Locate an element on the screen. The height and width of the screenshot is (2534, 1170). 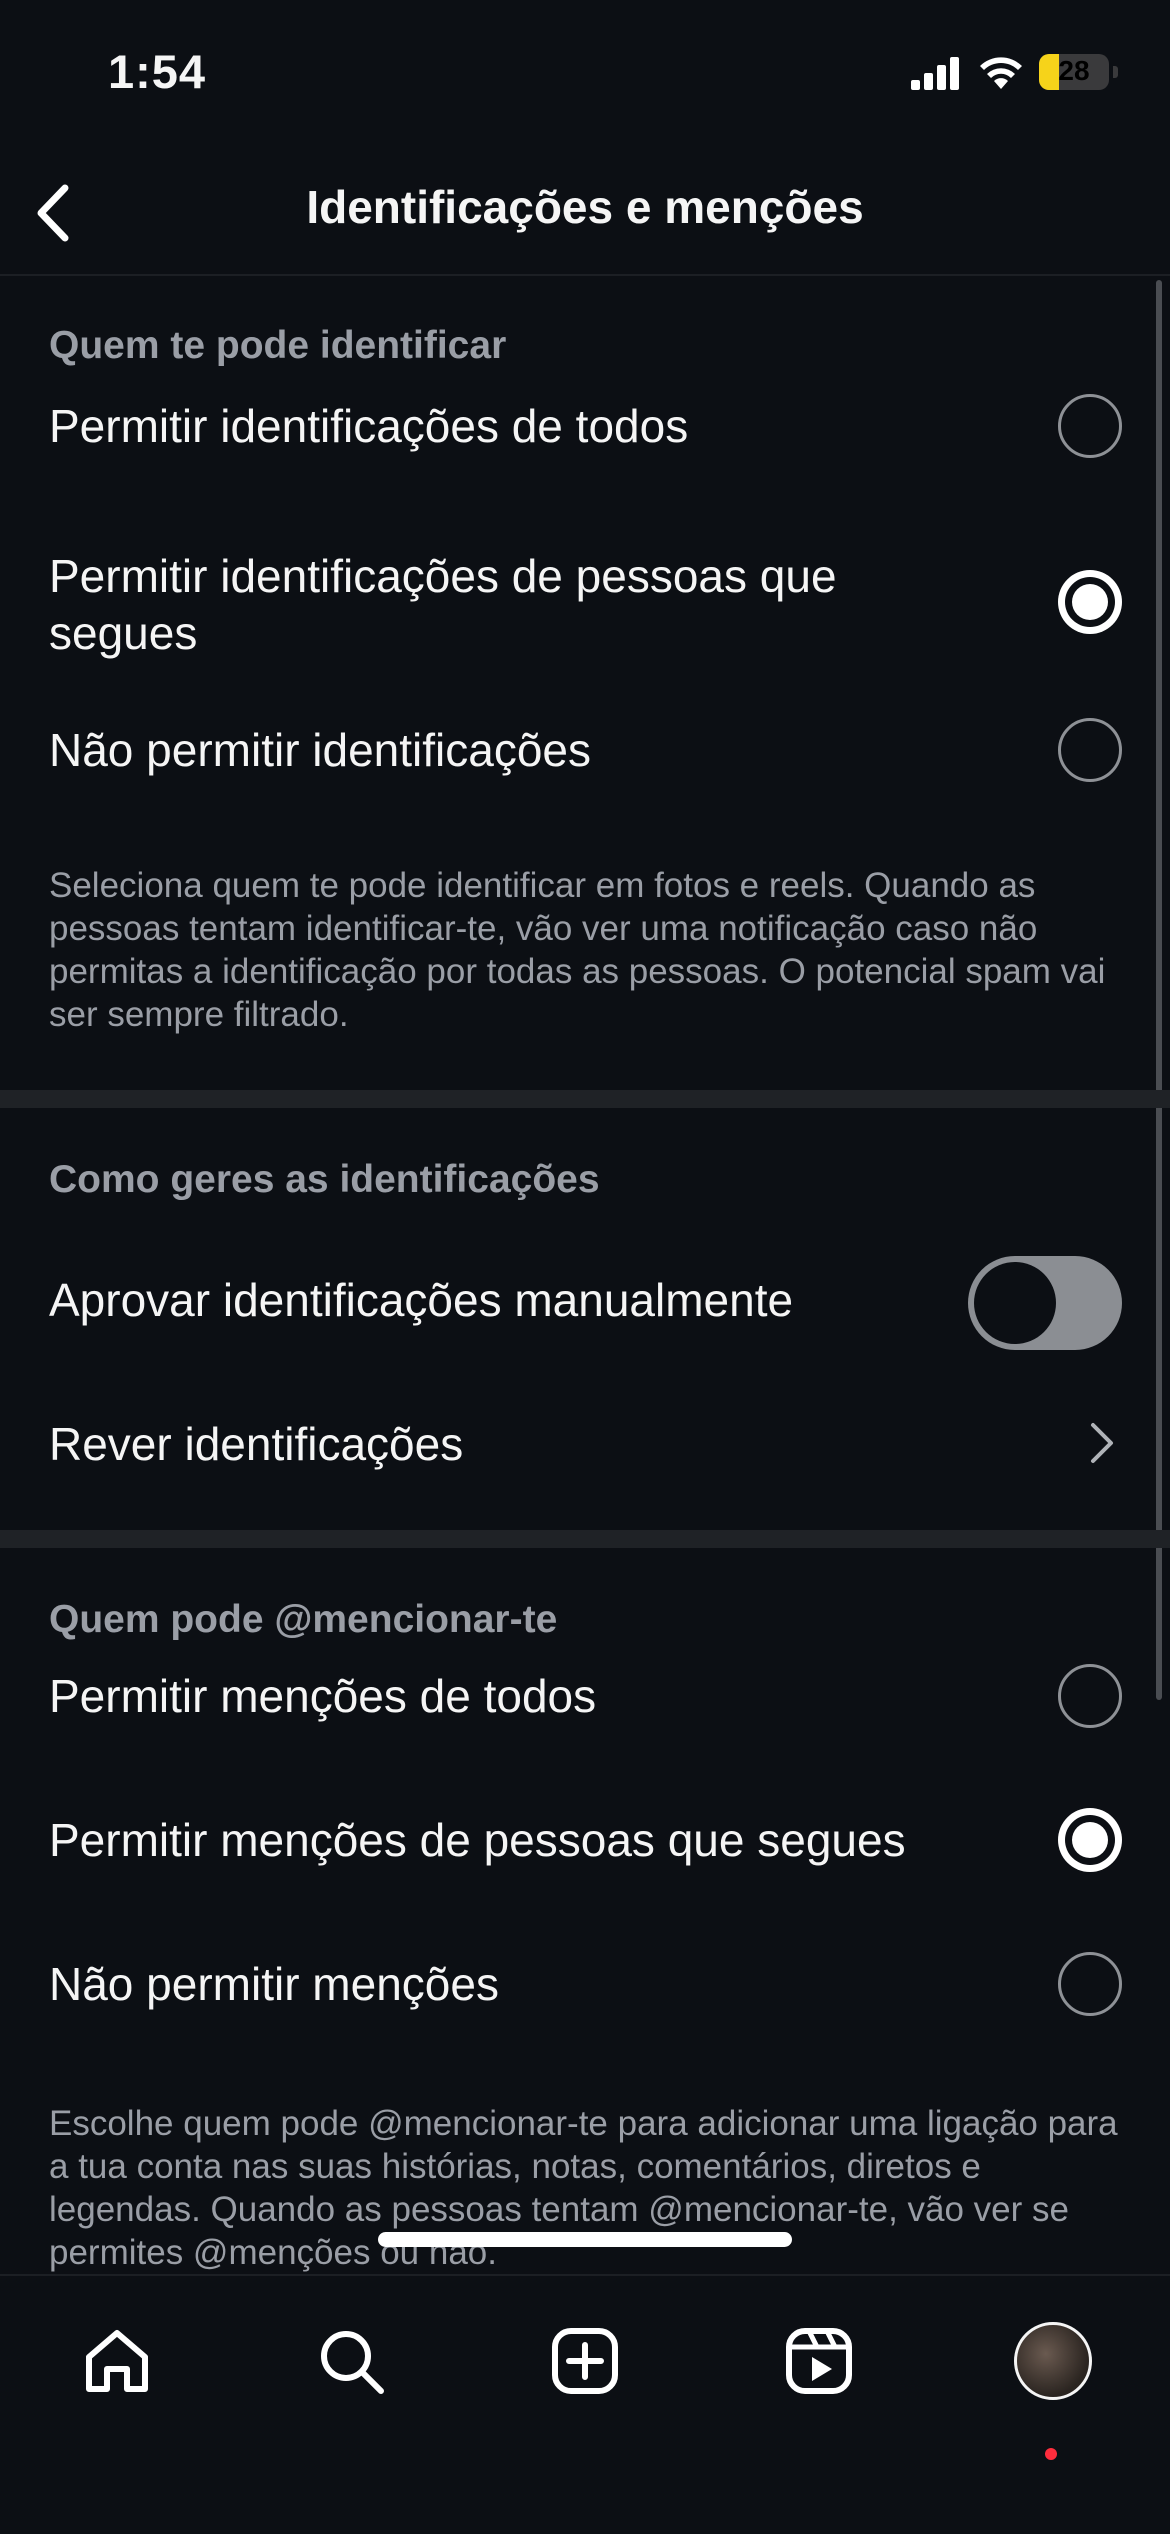
mentions-option-none: Não permitir menções is located at coordinates (585, 2009).